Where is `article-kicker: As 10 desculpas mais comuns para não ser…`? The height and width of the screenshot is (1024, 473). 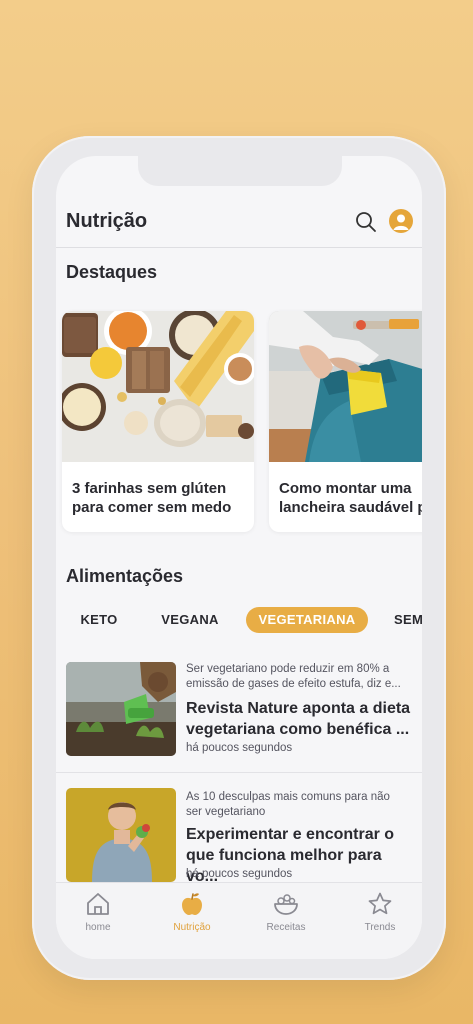
article-kicker: As 10 desculpas mais comuns para não ser… is located at coordinates (288, 804).